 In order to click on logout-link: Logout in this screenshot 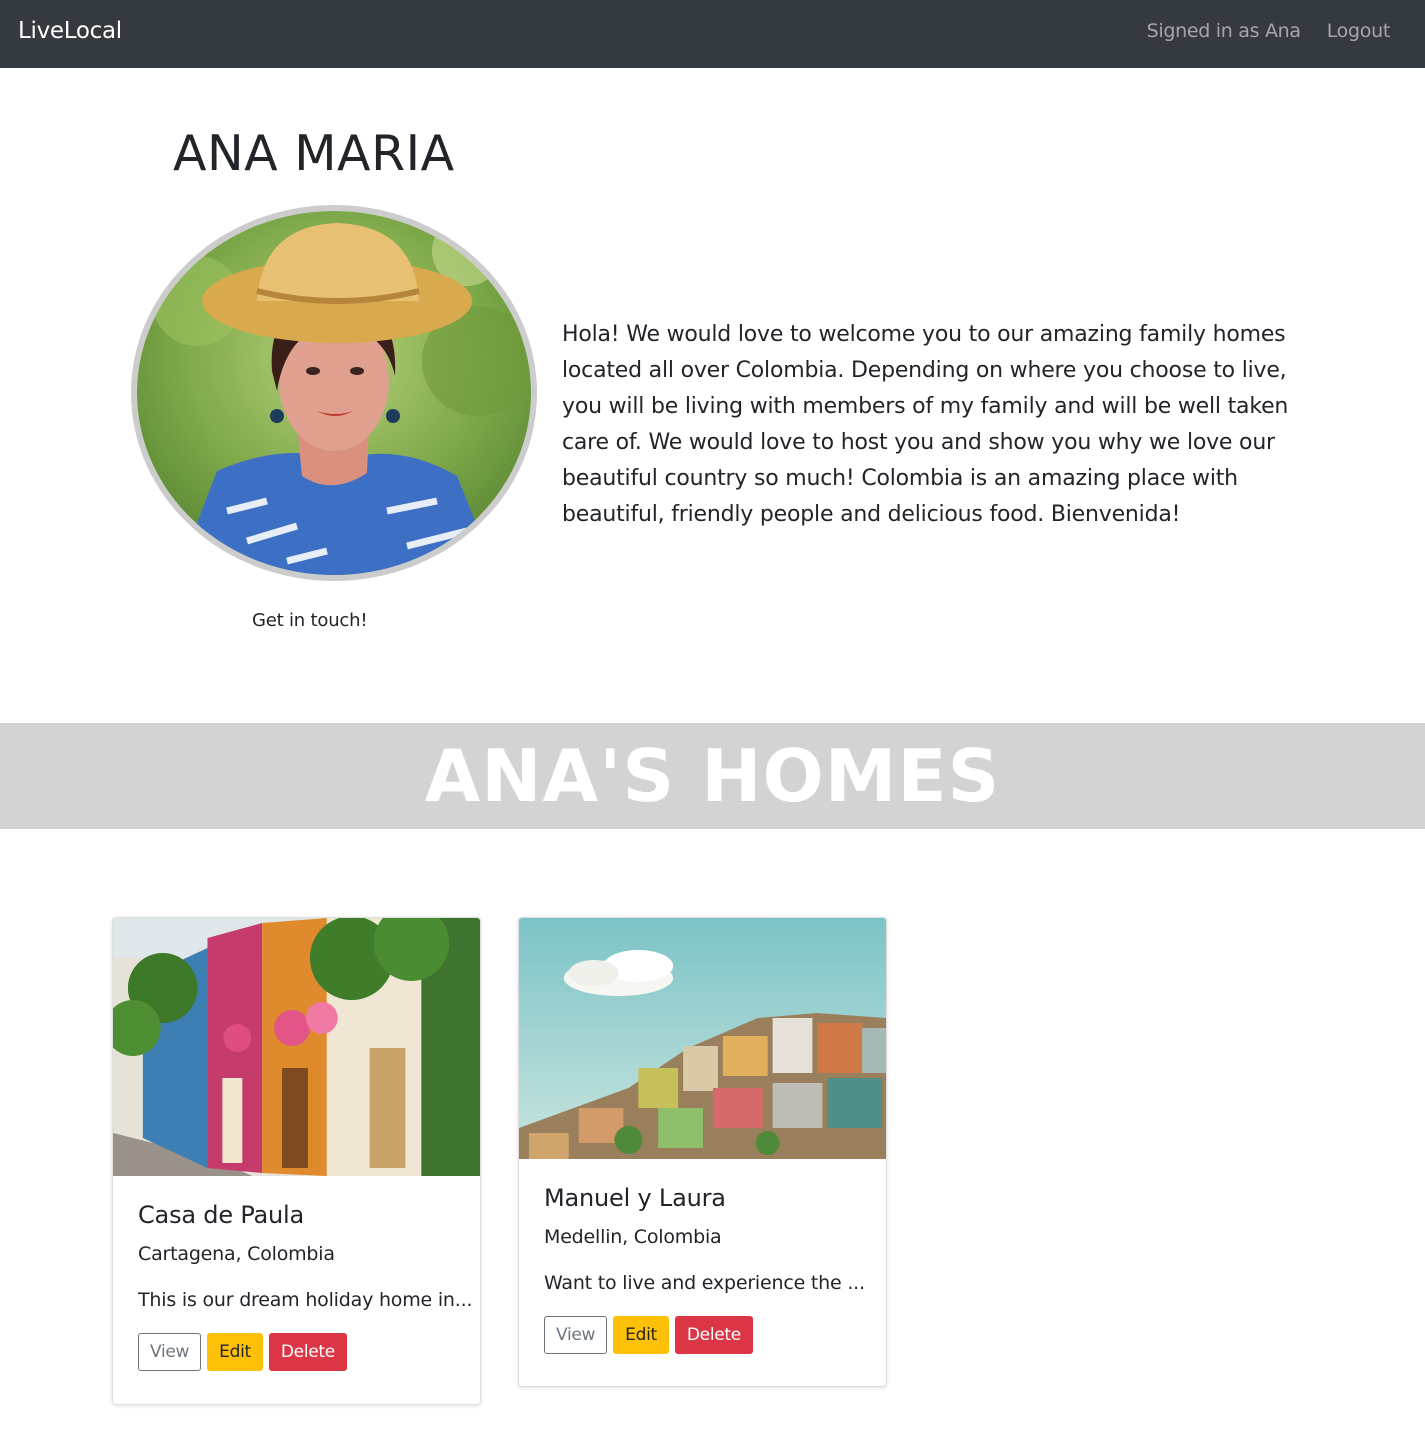, I will do `click(1359, 31)`.